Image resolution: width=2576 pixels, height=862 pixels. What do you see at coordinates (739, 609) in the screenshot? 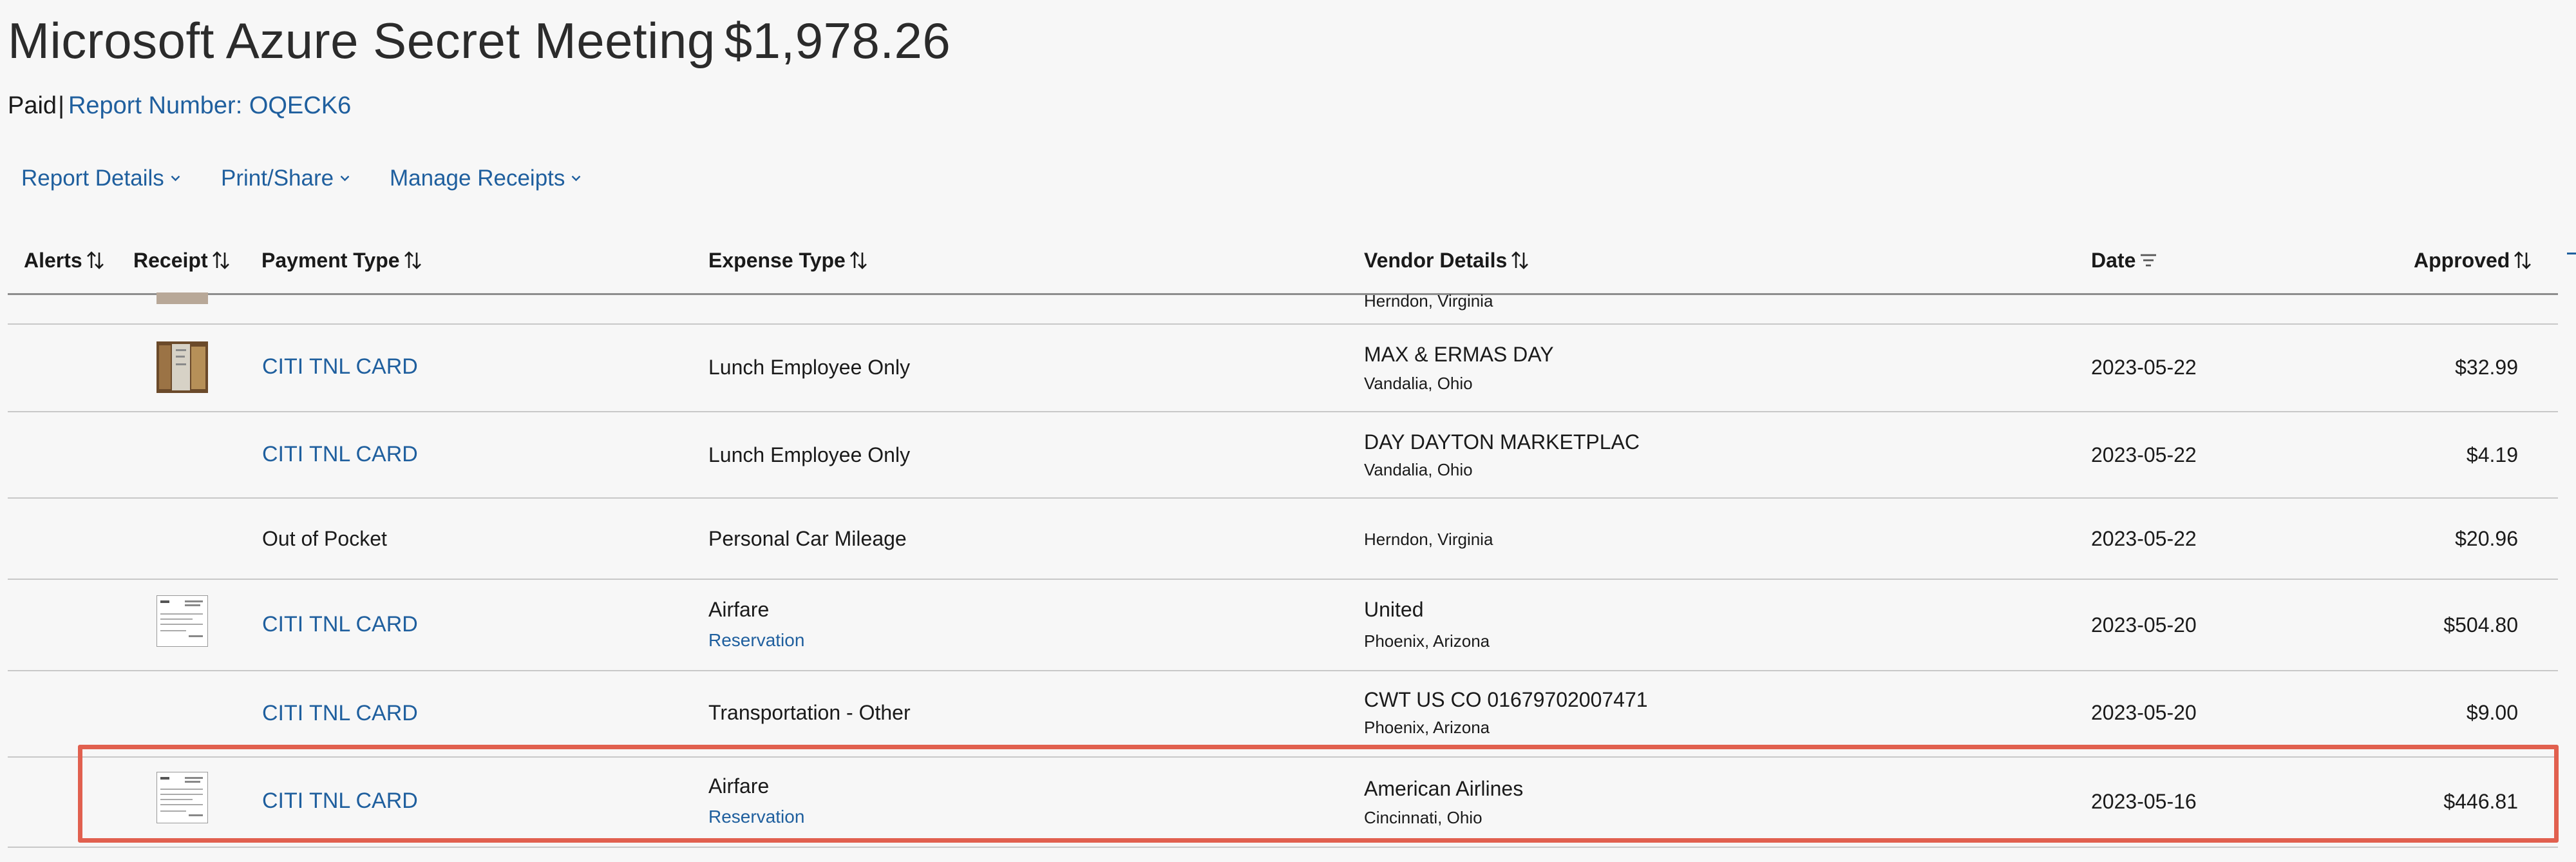
I see `expense-type: Airfare` at bounding box center [739, 609].